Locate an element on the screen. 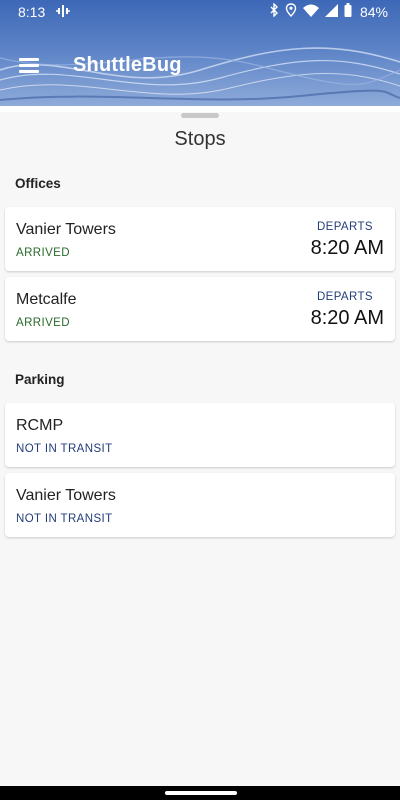  app-header: 8:13 84% ShuttleBug is located at coordinates (200, 53).